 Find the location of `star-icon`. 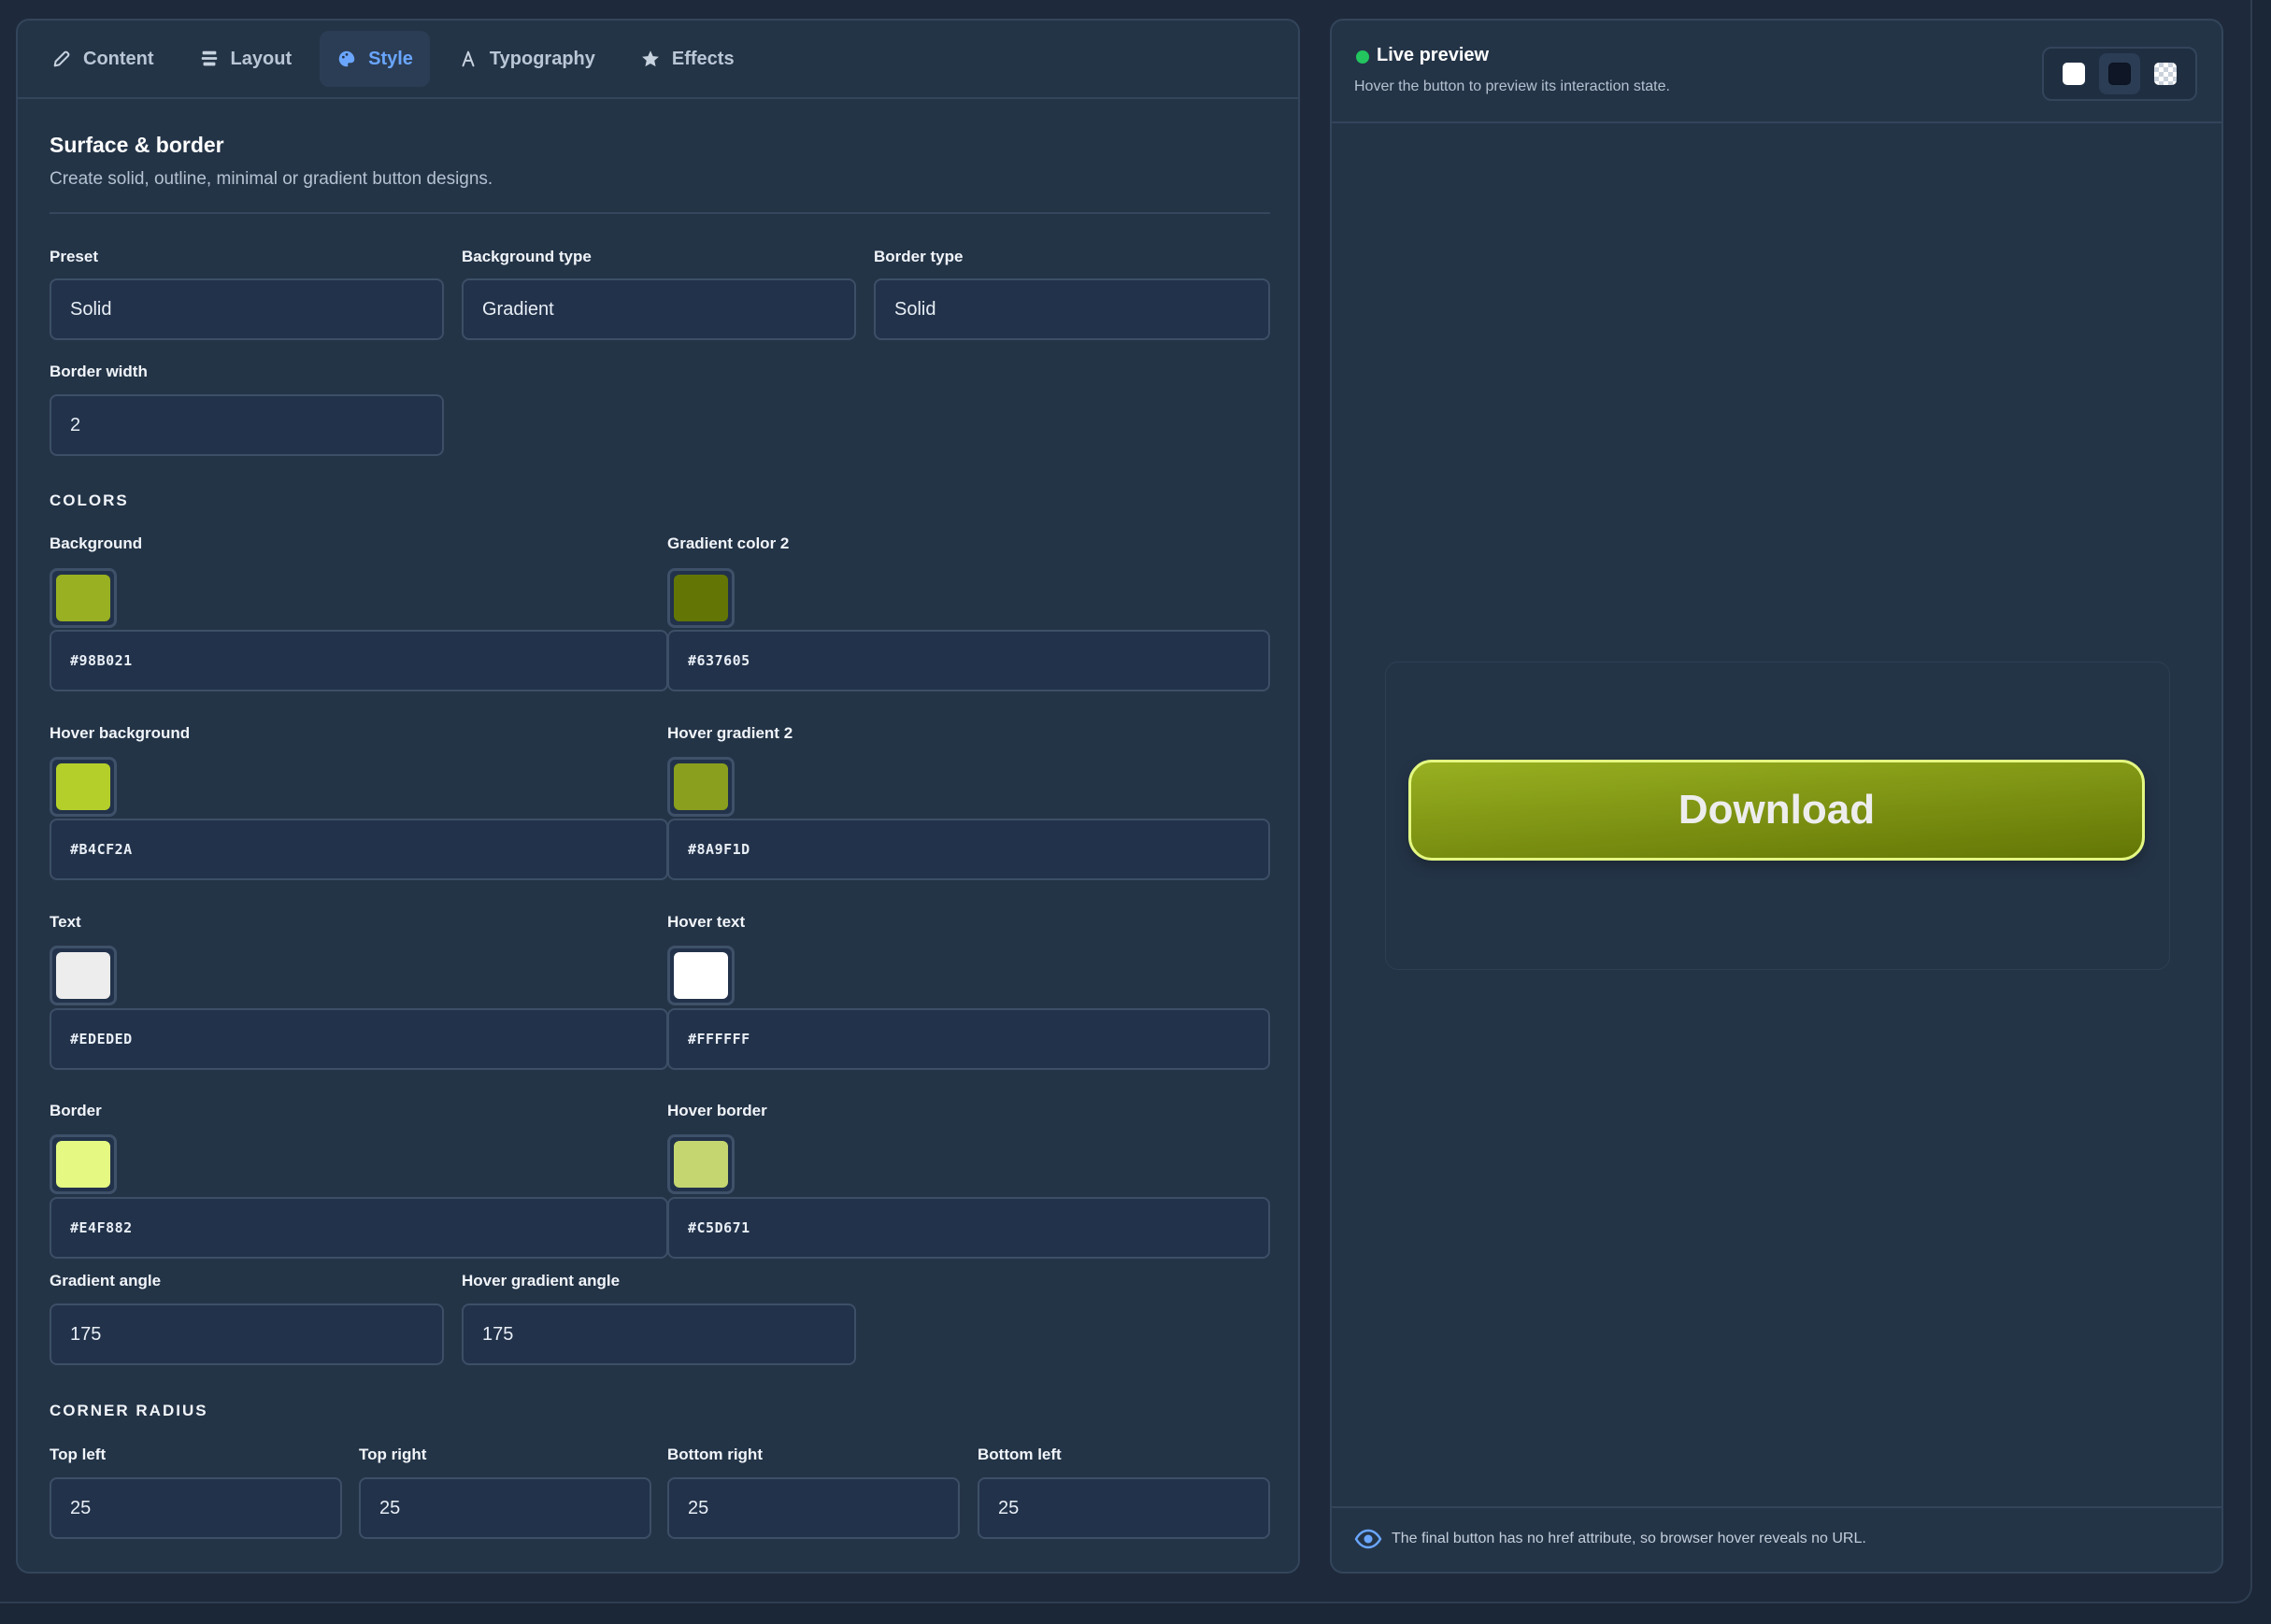

star-icon is located at coordinates (650, 59).